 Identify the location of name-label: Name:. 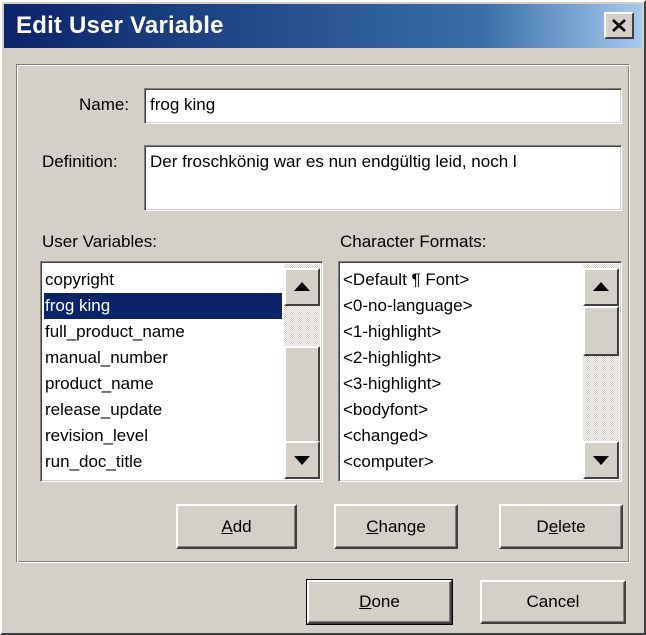
(104, 104).